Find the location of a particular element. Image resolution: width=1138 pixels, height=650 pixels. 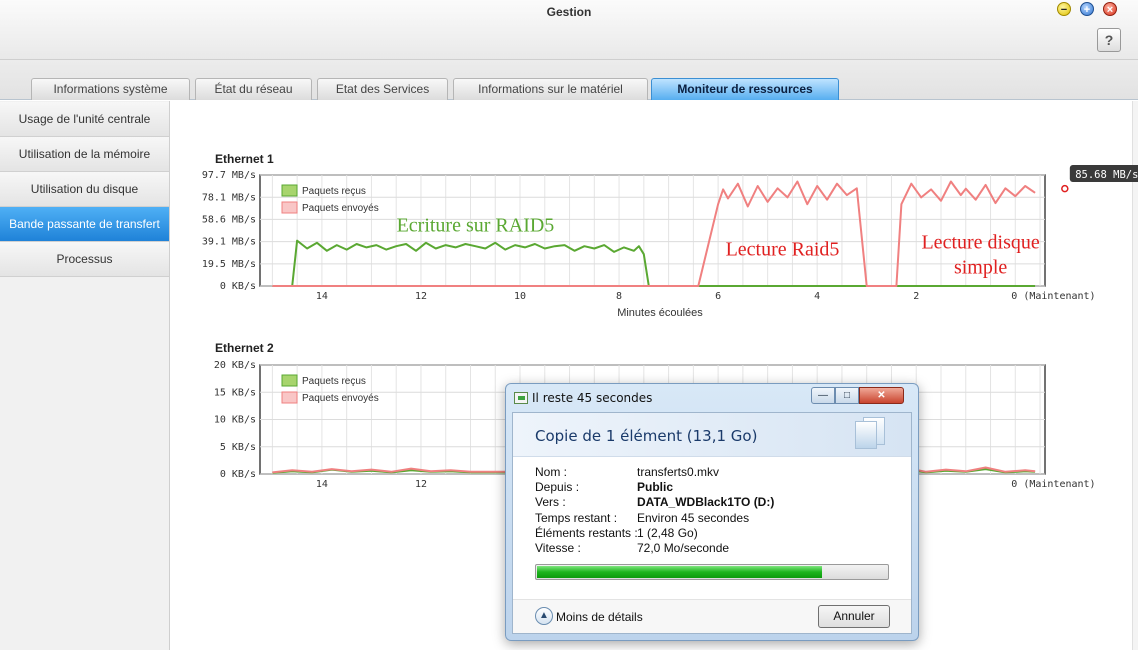

y-tick-label: 97.7 MB/s is located at coordinates (229, 175).